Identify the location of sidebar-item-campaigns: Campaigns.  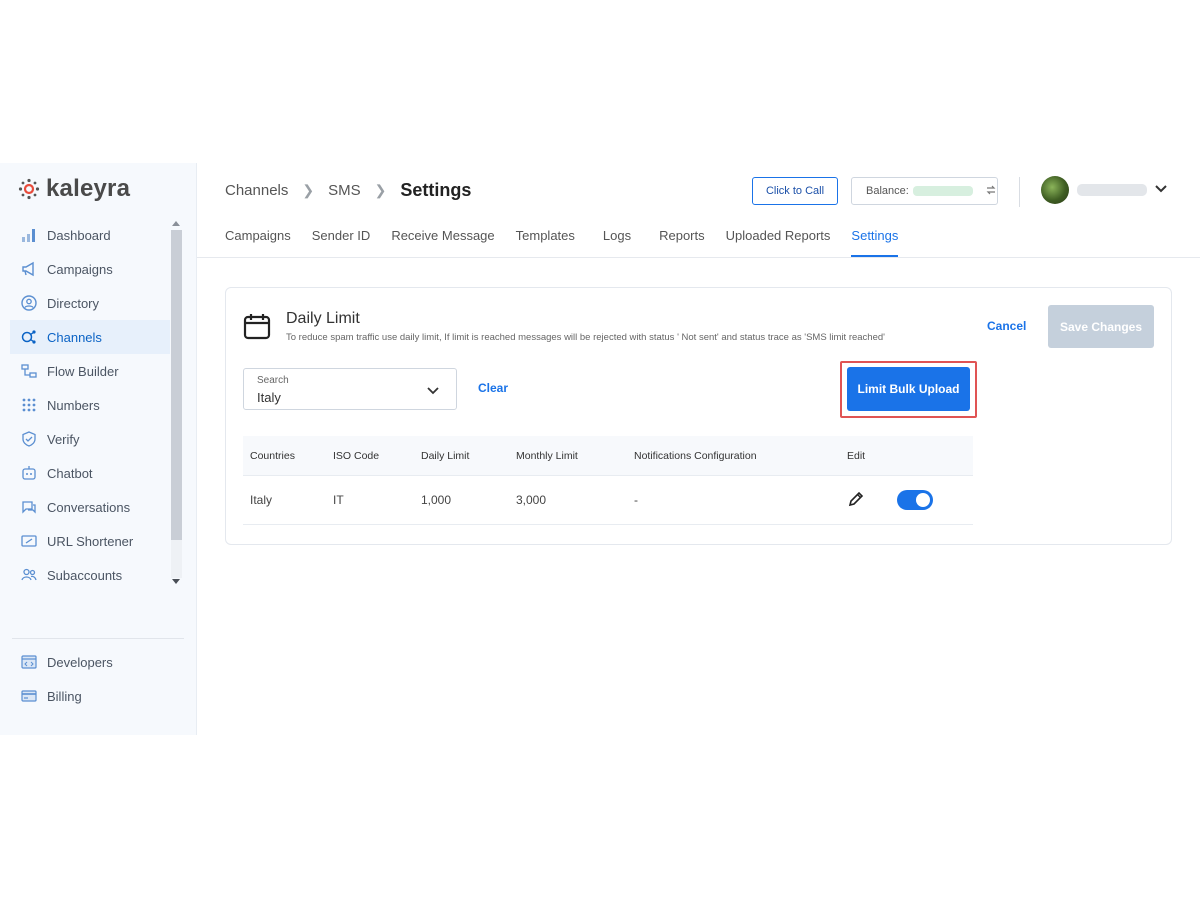
(90, 269).